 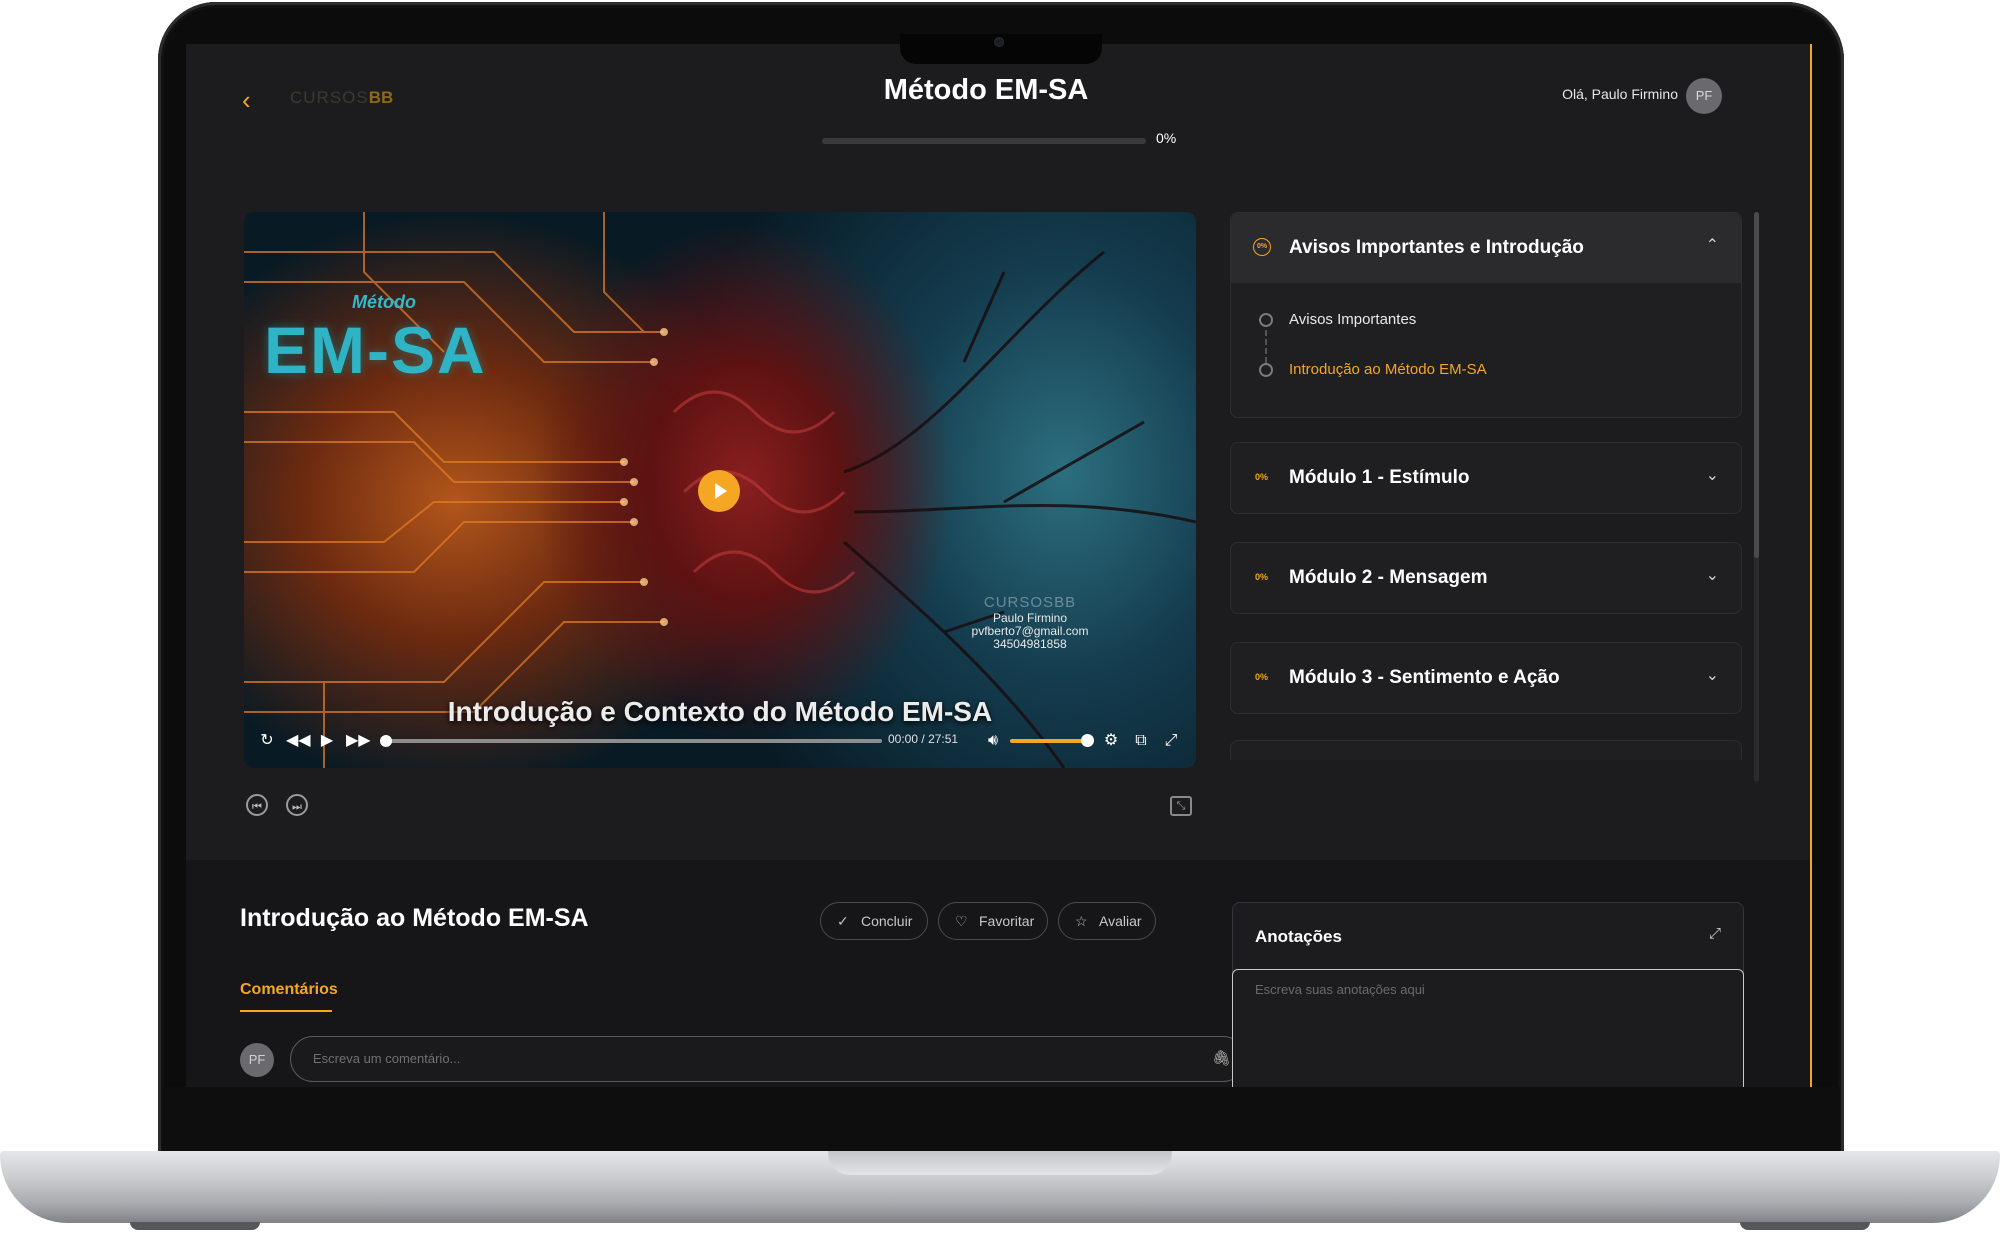 I want to click on module-card: 0% Módulo 2 - Mensagem ⌄, so click(x=1486, y=578).